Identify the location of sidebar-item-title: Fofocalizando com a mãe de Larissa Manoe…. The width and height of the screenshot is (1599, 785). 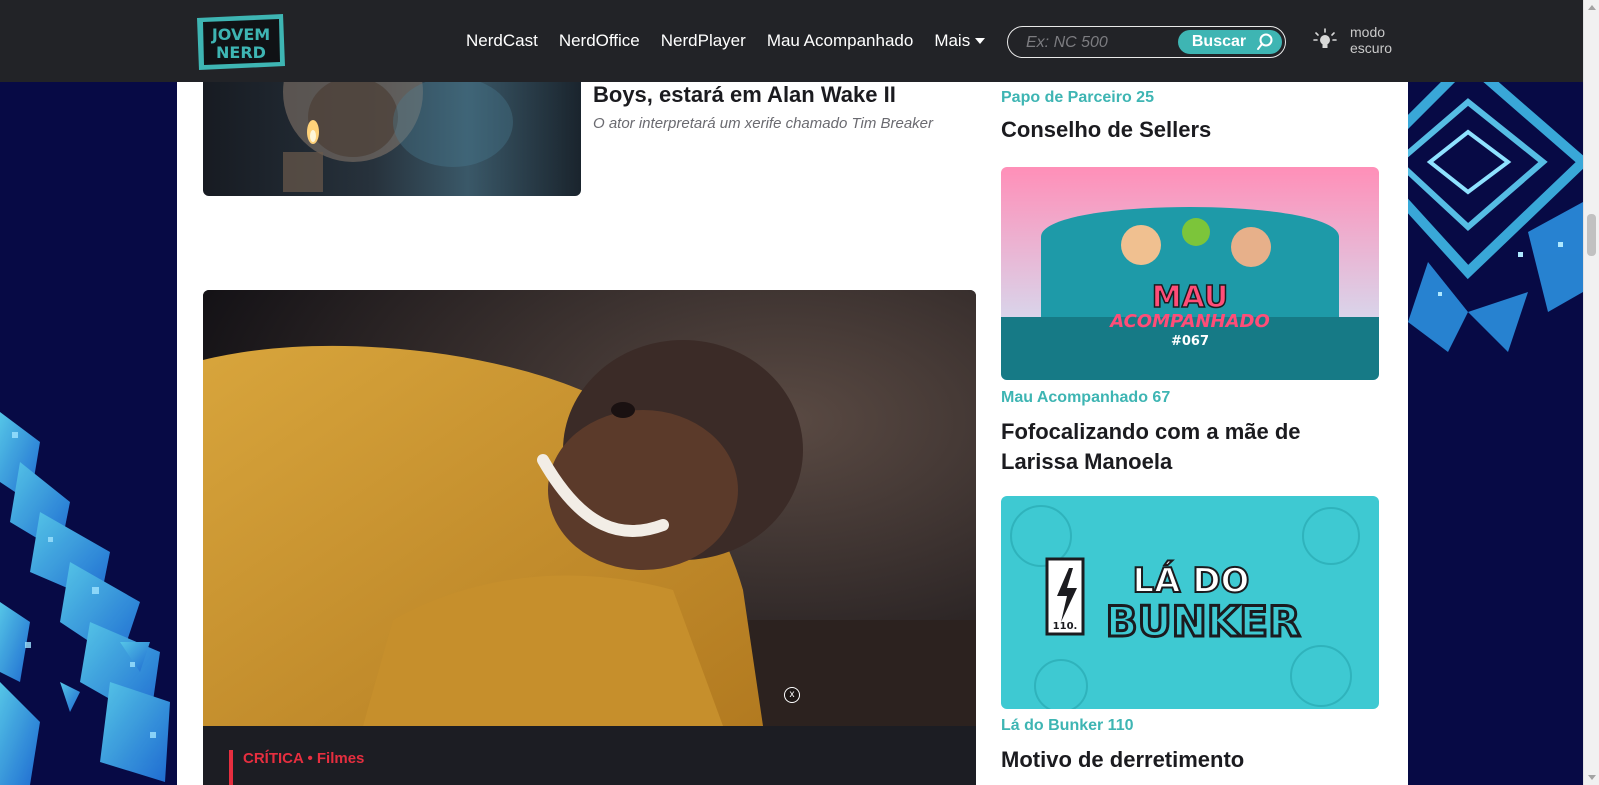
(1190, 447).